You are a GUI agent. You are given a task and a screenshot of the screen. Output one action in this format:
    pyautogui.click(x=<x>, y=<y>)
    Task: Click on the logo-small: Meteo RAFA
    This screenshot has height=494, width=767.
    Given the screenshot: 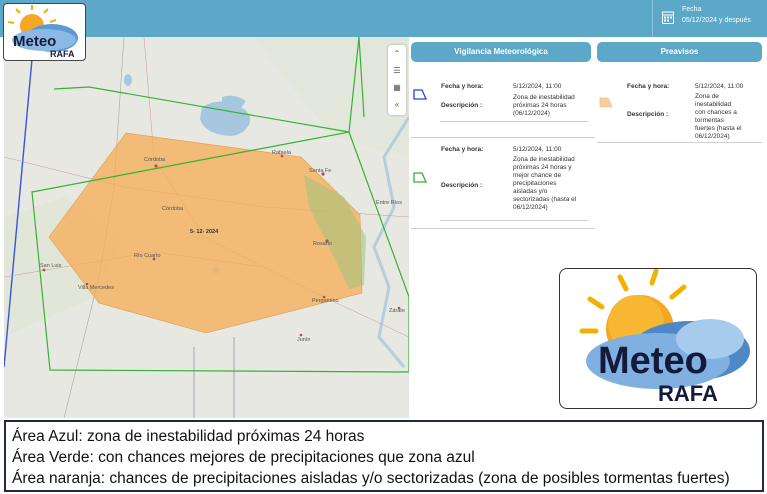 What is the action you would take?
    pyautogui.click(x=44, y=32)
    